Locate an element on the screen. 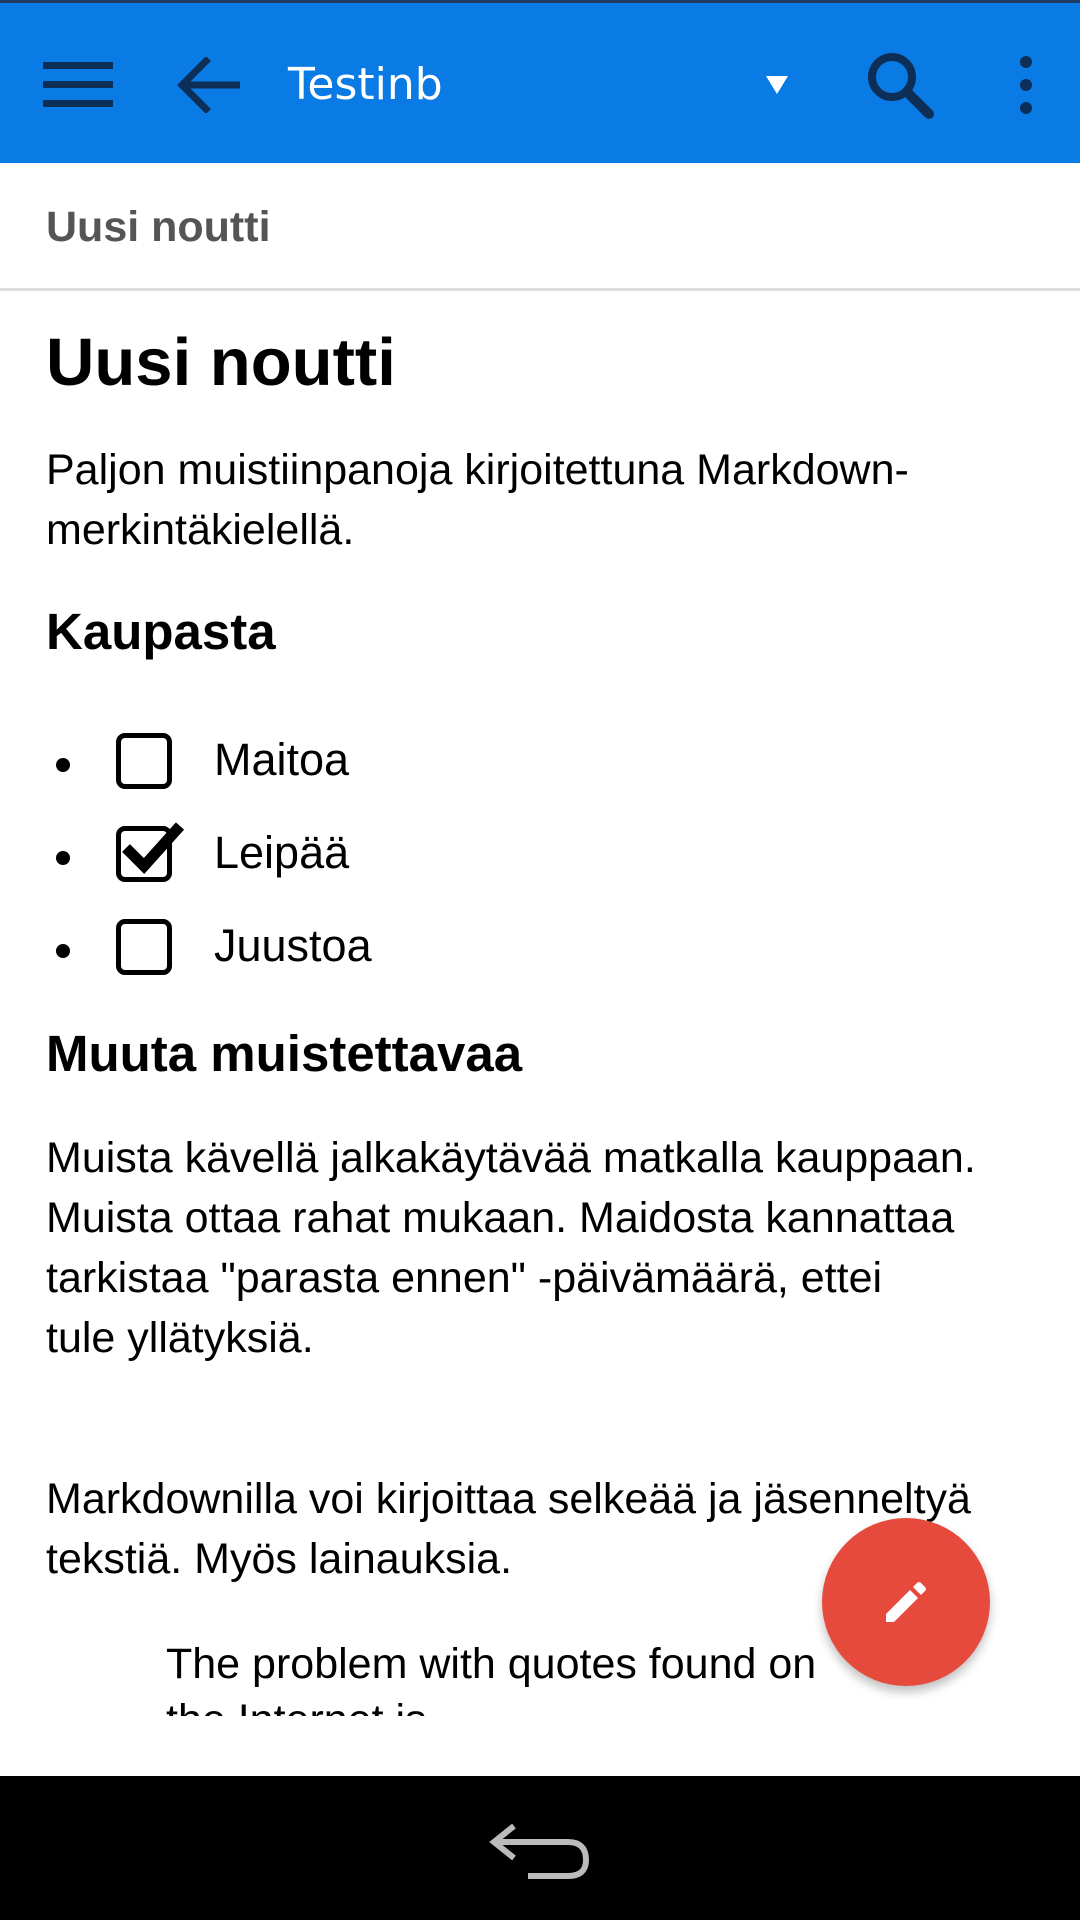  menu-button is located at coordinates (78, 85).